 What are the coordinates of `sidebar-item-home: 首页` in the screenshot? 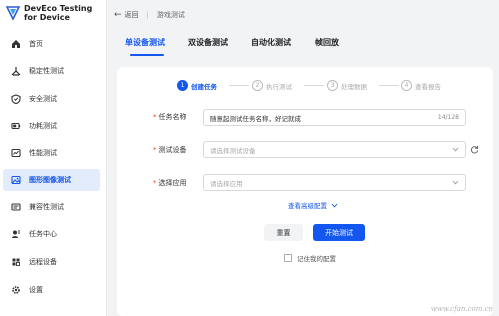 It's located at (51, 44).